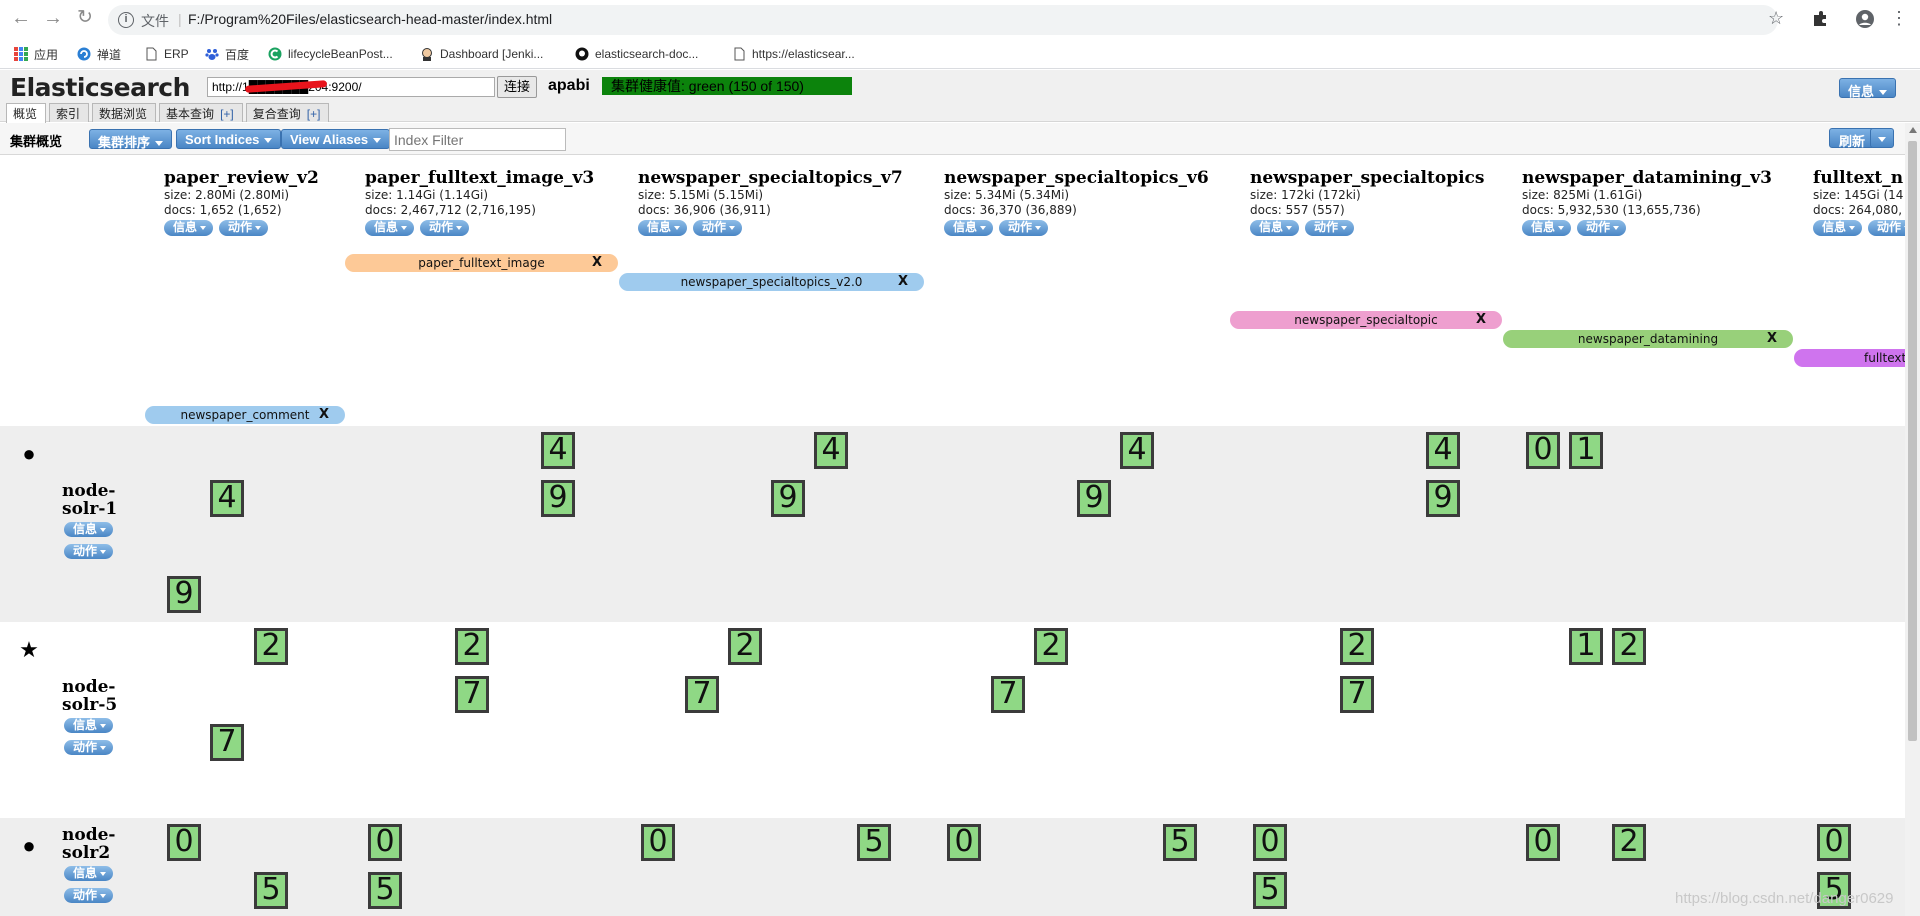 The image size is (1920, 916). Describe the element at coordinates (477, 139) in the screenshot. I see `index-filter-input` at that location.